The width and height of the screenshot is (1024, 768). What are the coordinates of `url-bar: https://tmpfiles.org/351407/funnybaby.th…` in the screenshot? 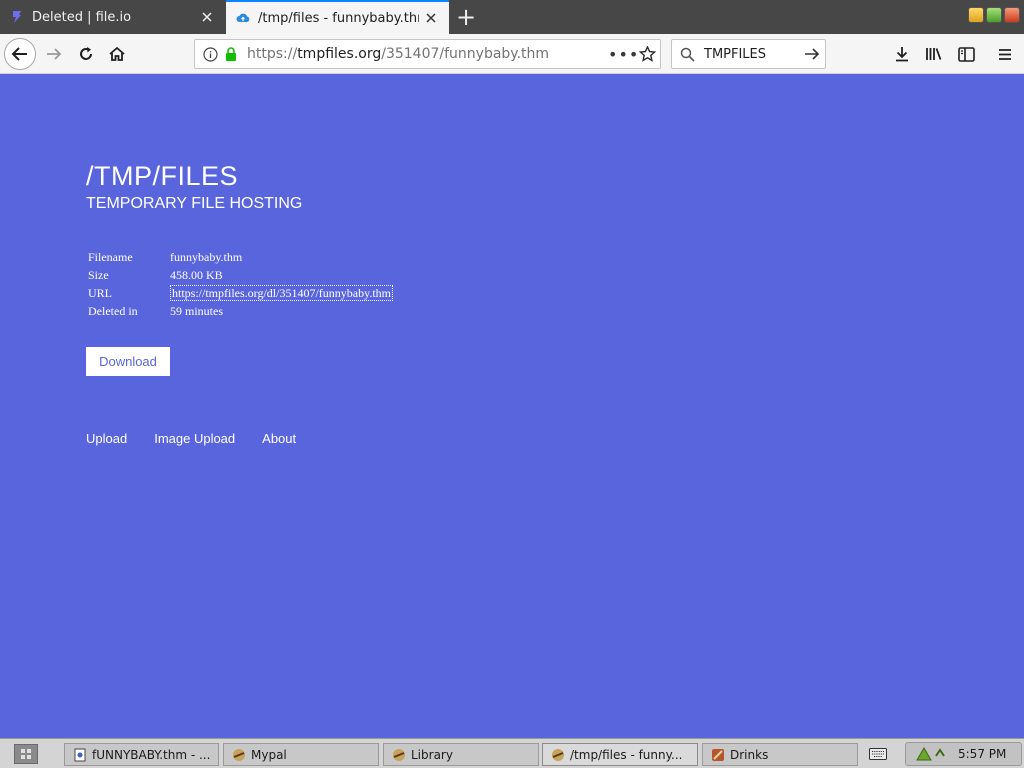 It's located at (427, 54).